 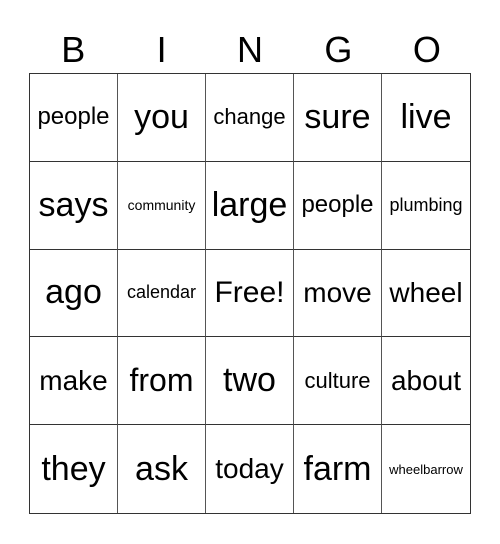 What do you see at coordinates (426, 469) in the screenshot?
I see `bingo-cell: wheelbarrow` at bounding box center [426, 469].